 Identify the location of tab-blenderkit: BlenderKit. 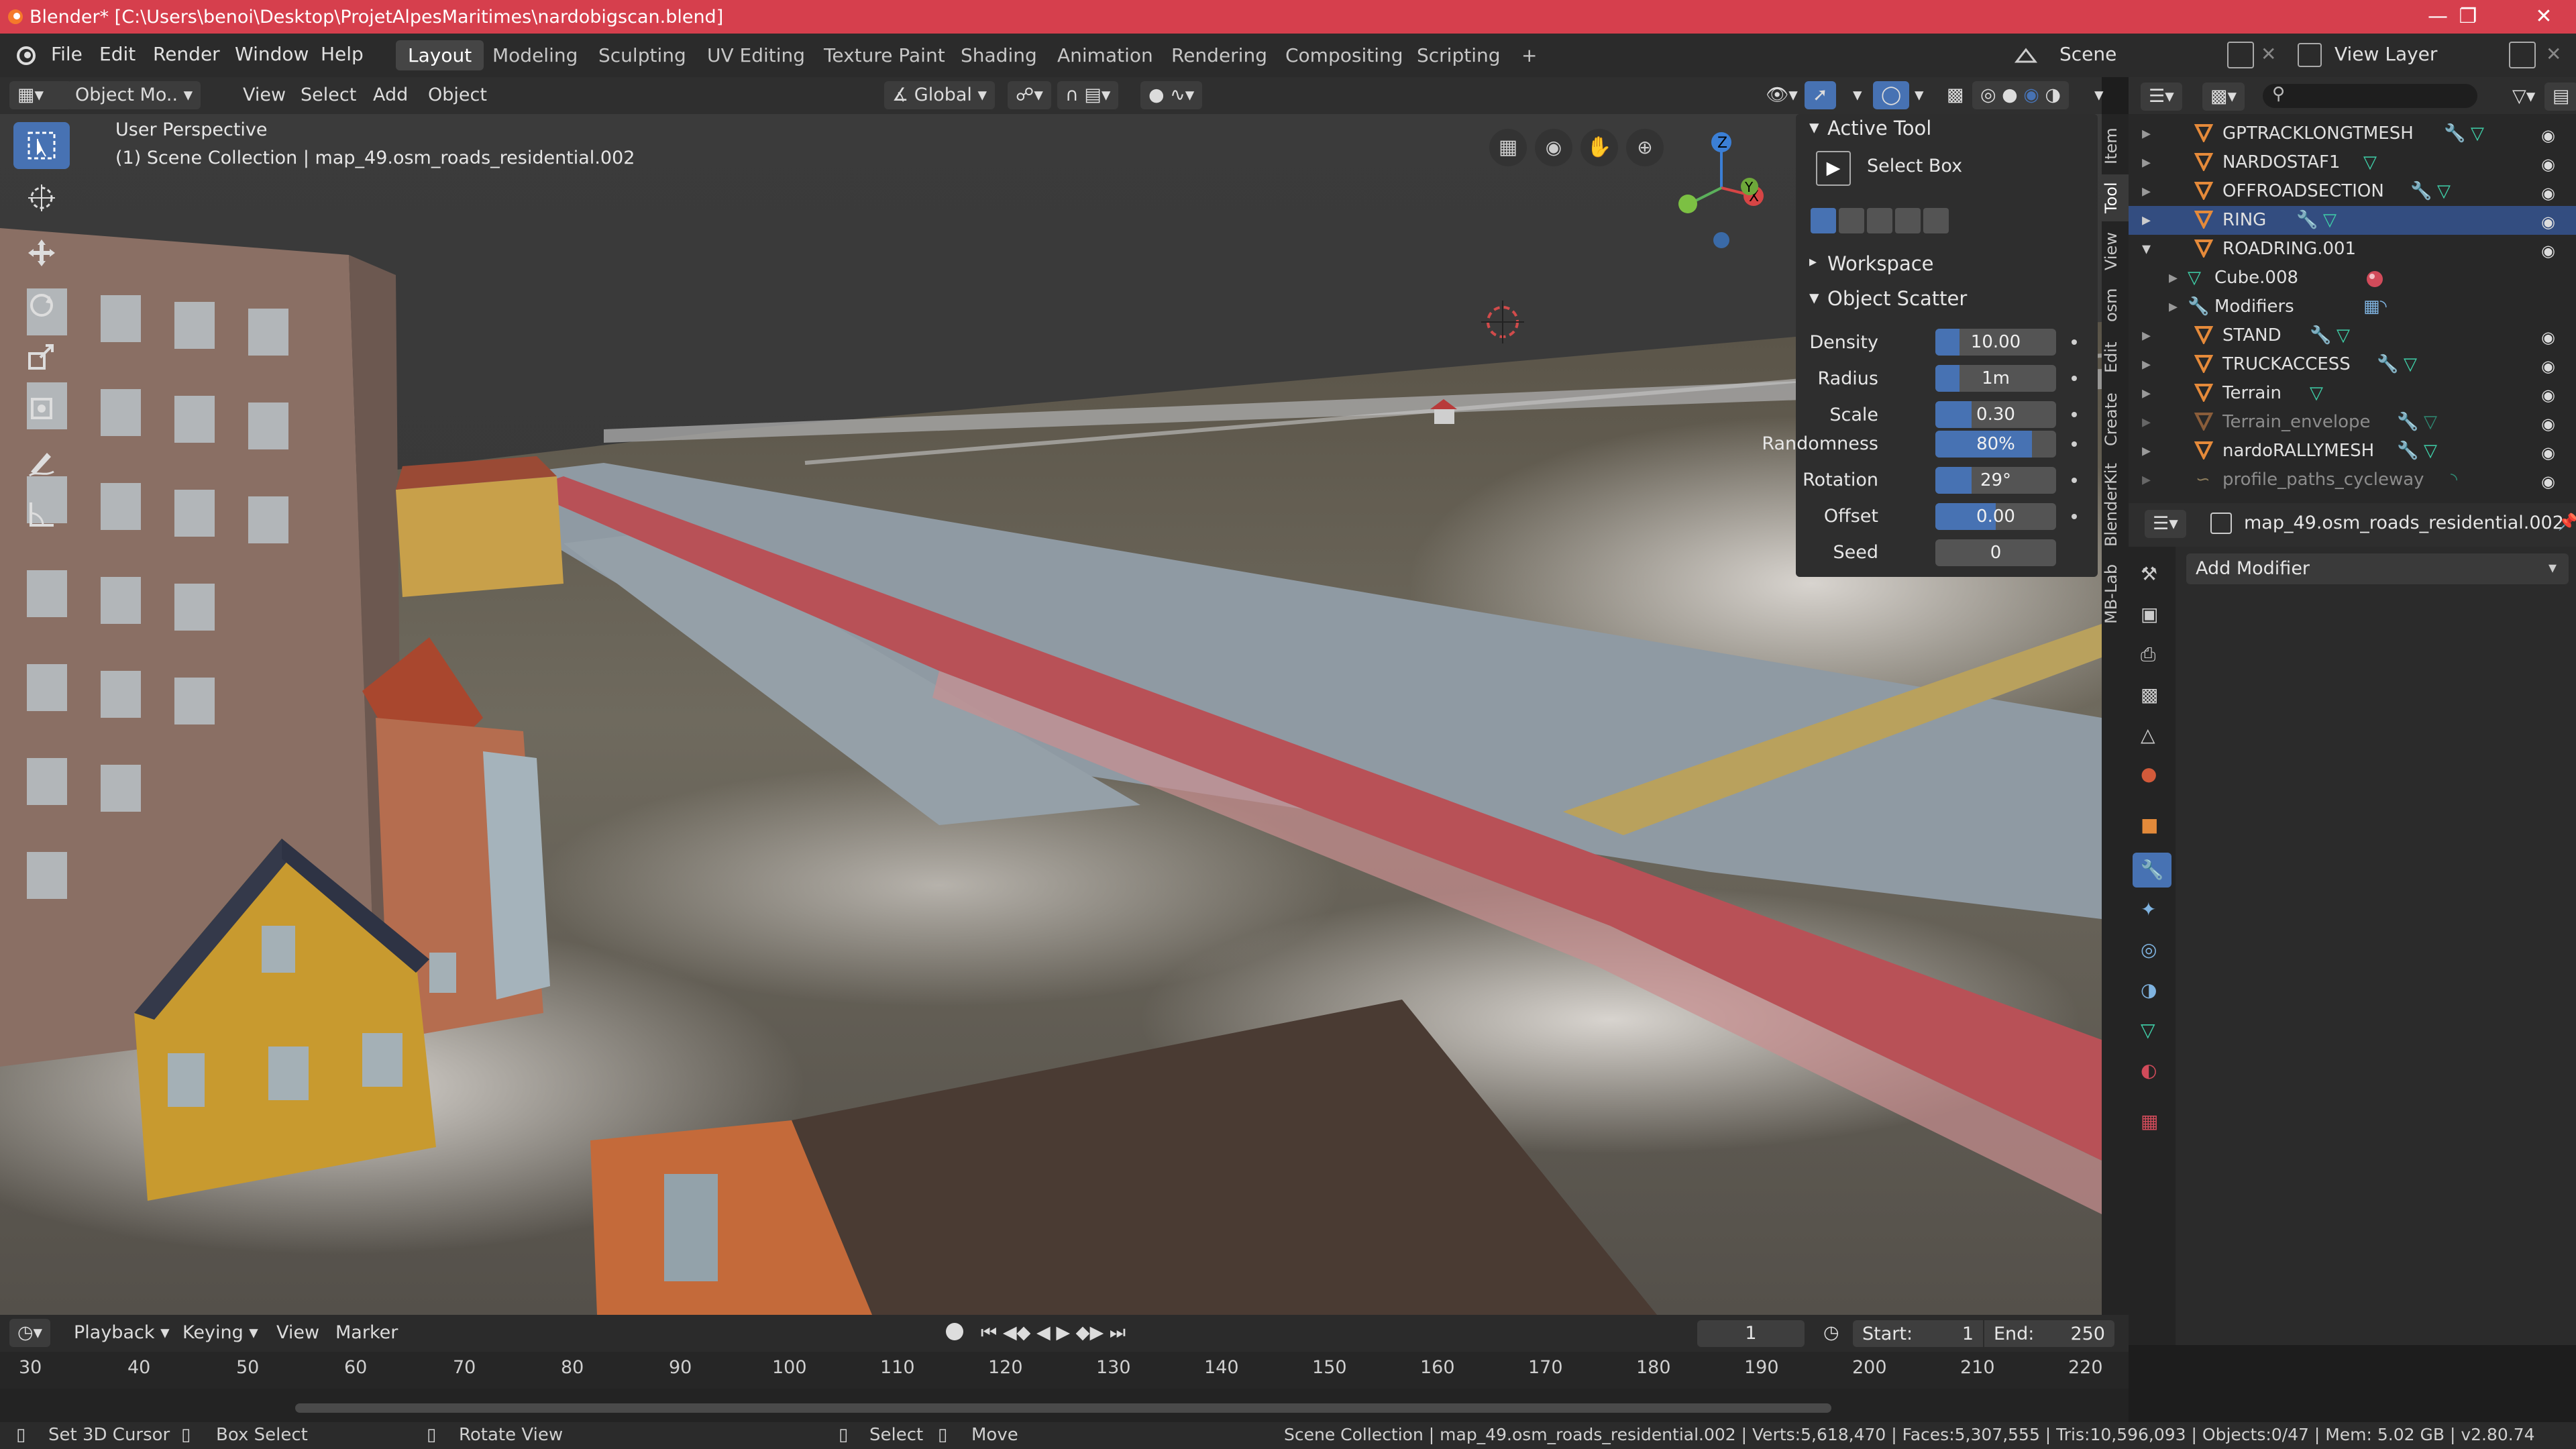
(2115, 504).